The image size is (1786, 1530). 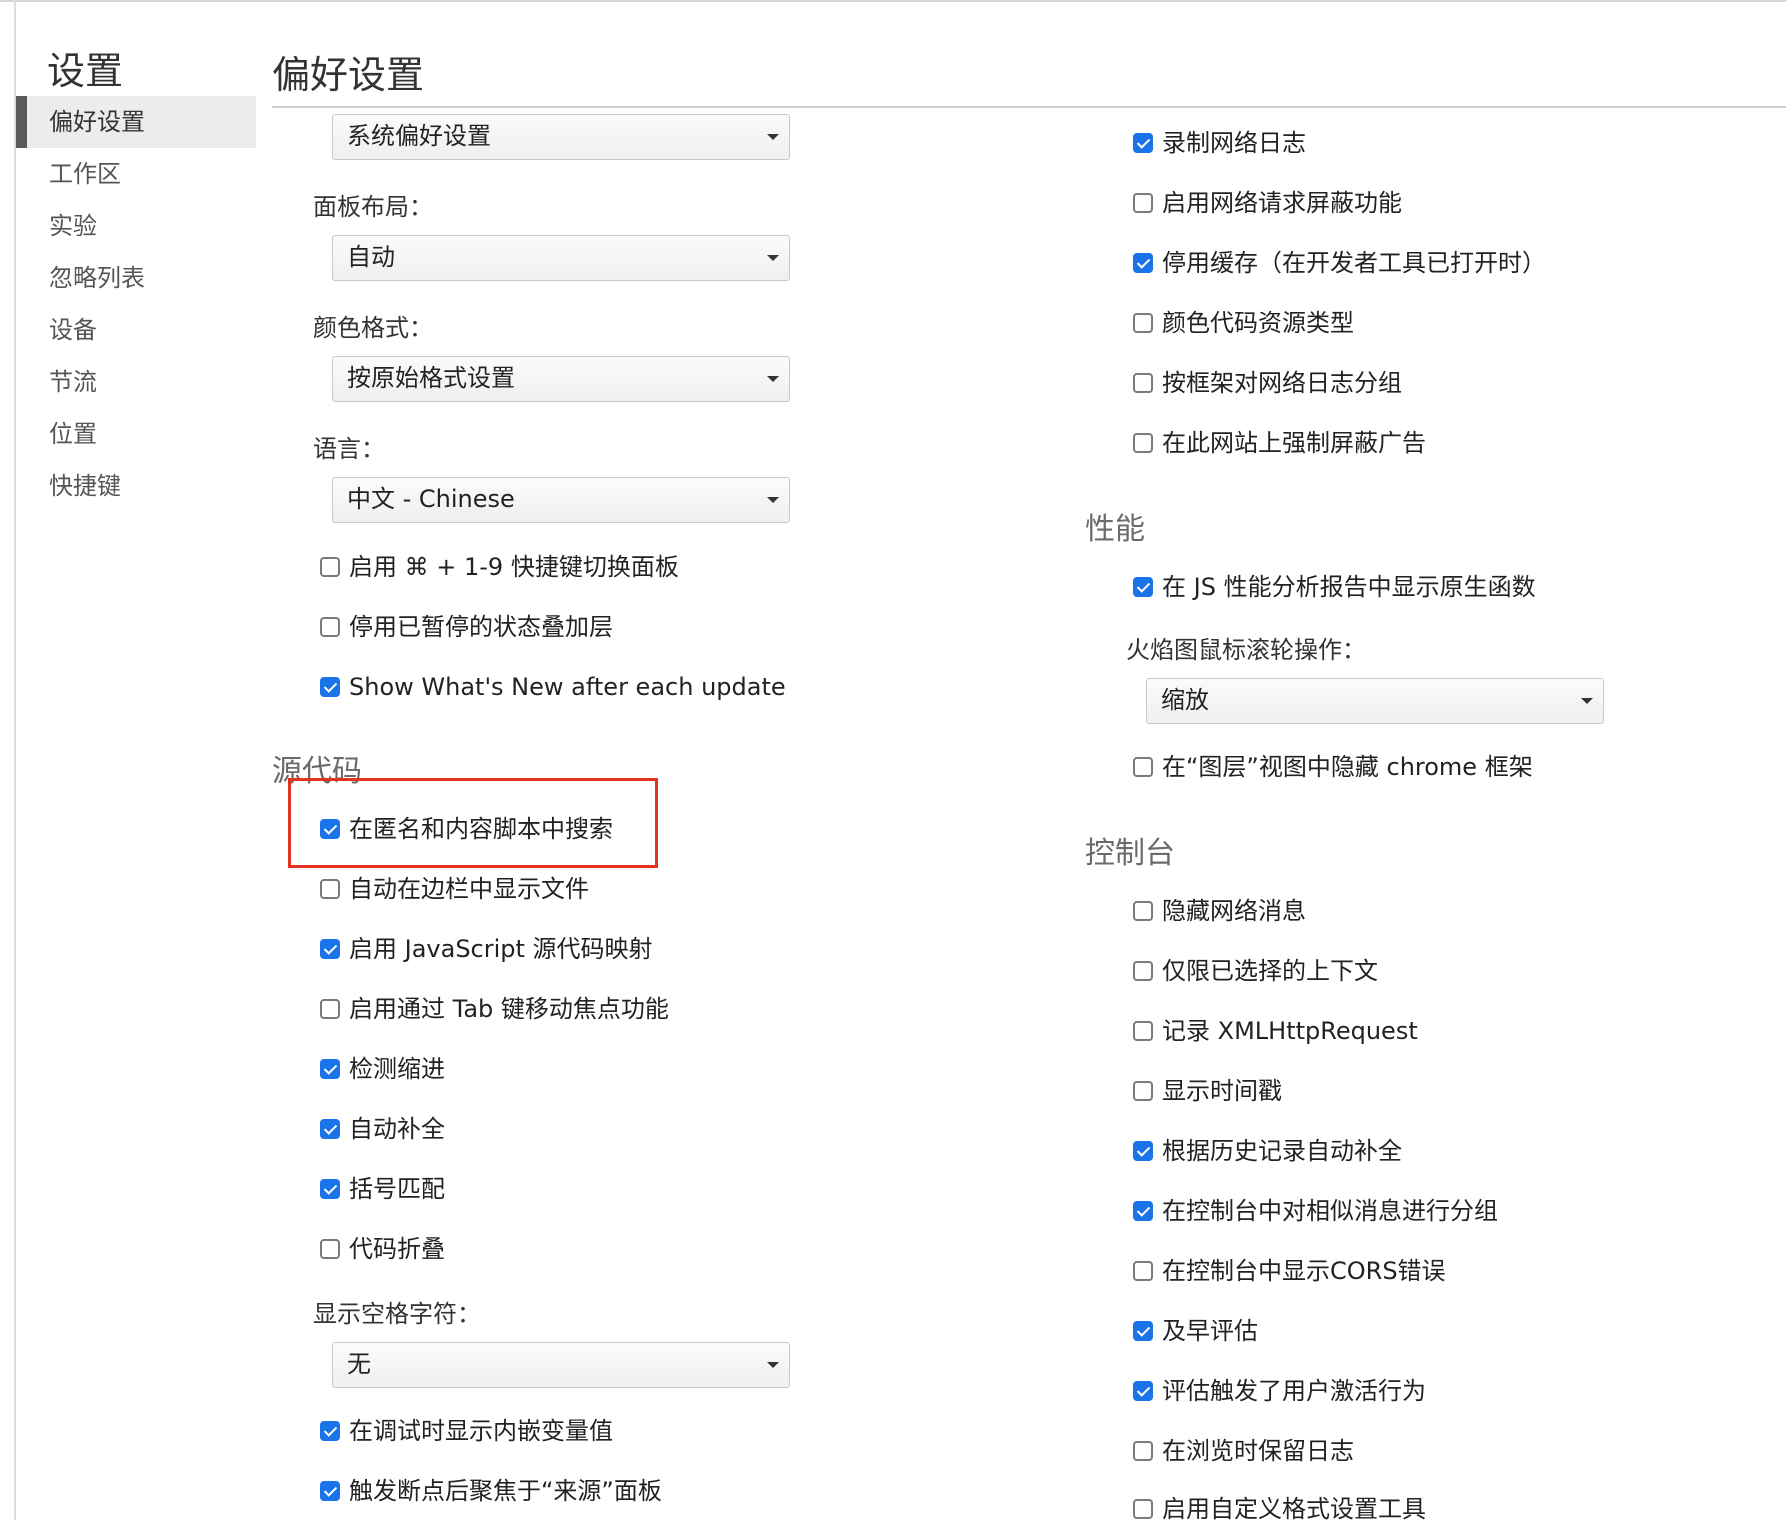 What do you see at coordinates (85, 71) in the screenshot?
I see `sidebar-title: 设置` at bounding box center [85, 71].